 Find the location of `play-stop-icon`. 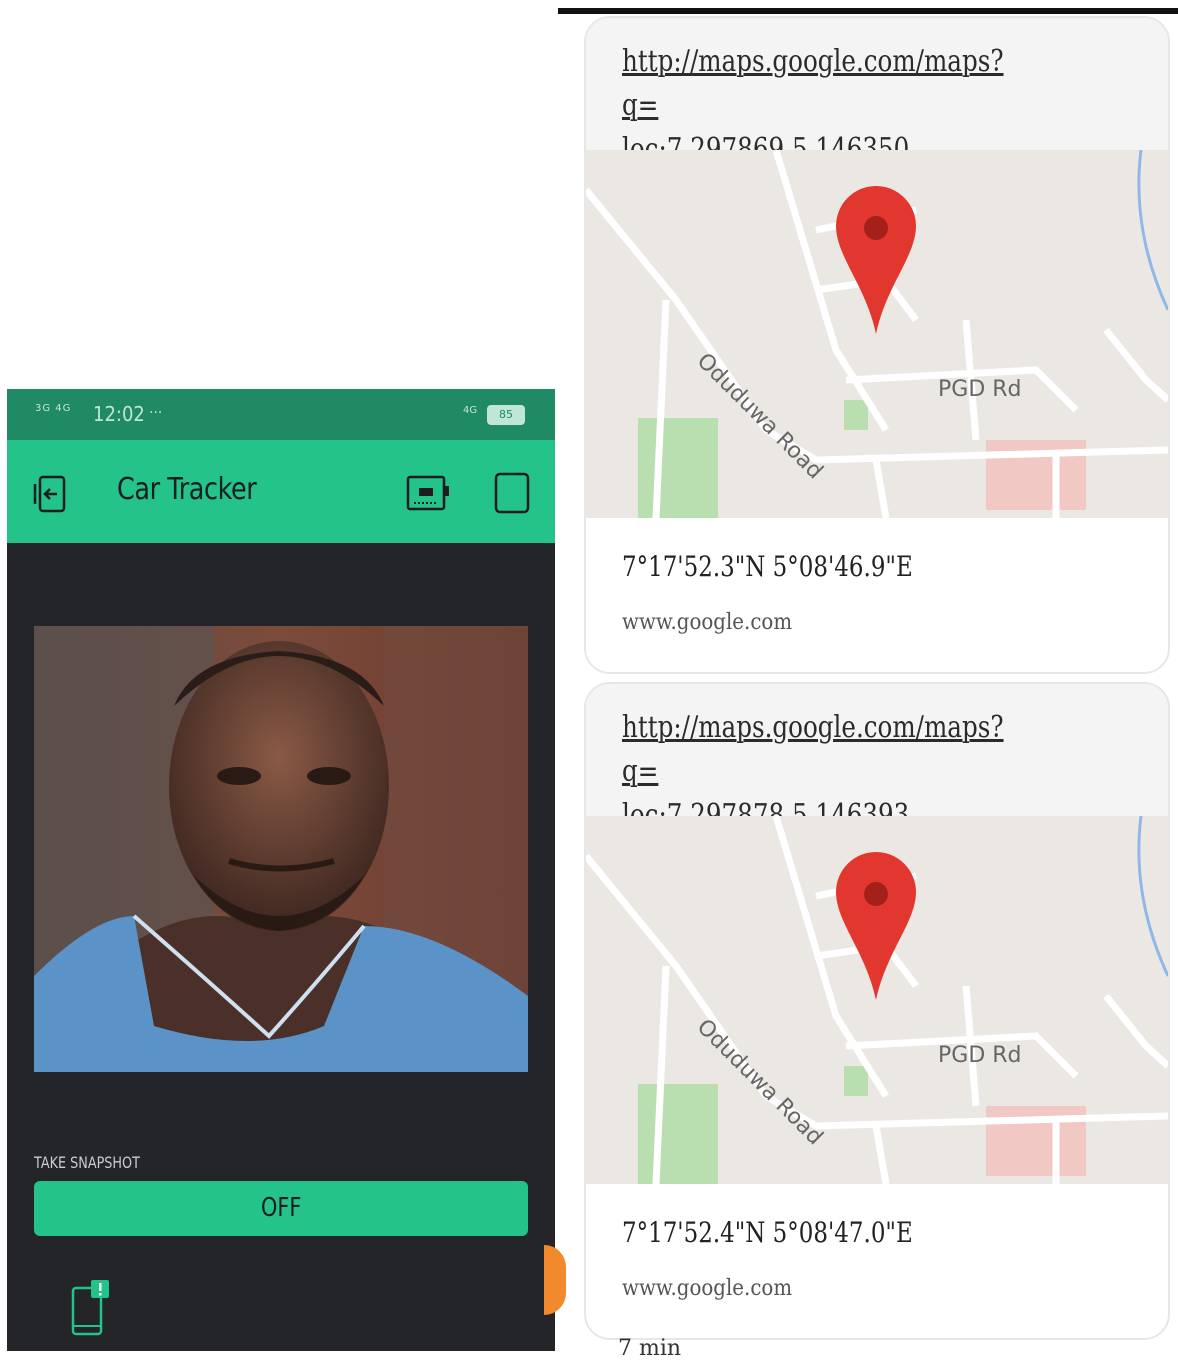

play-stop-icon is located at coordinates (512, 493).